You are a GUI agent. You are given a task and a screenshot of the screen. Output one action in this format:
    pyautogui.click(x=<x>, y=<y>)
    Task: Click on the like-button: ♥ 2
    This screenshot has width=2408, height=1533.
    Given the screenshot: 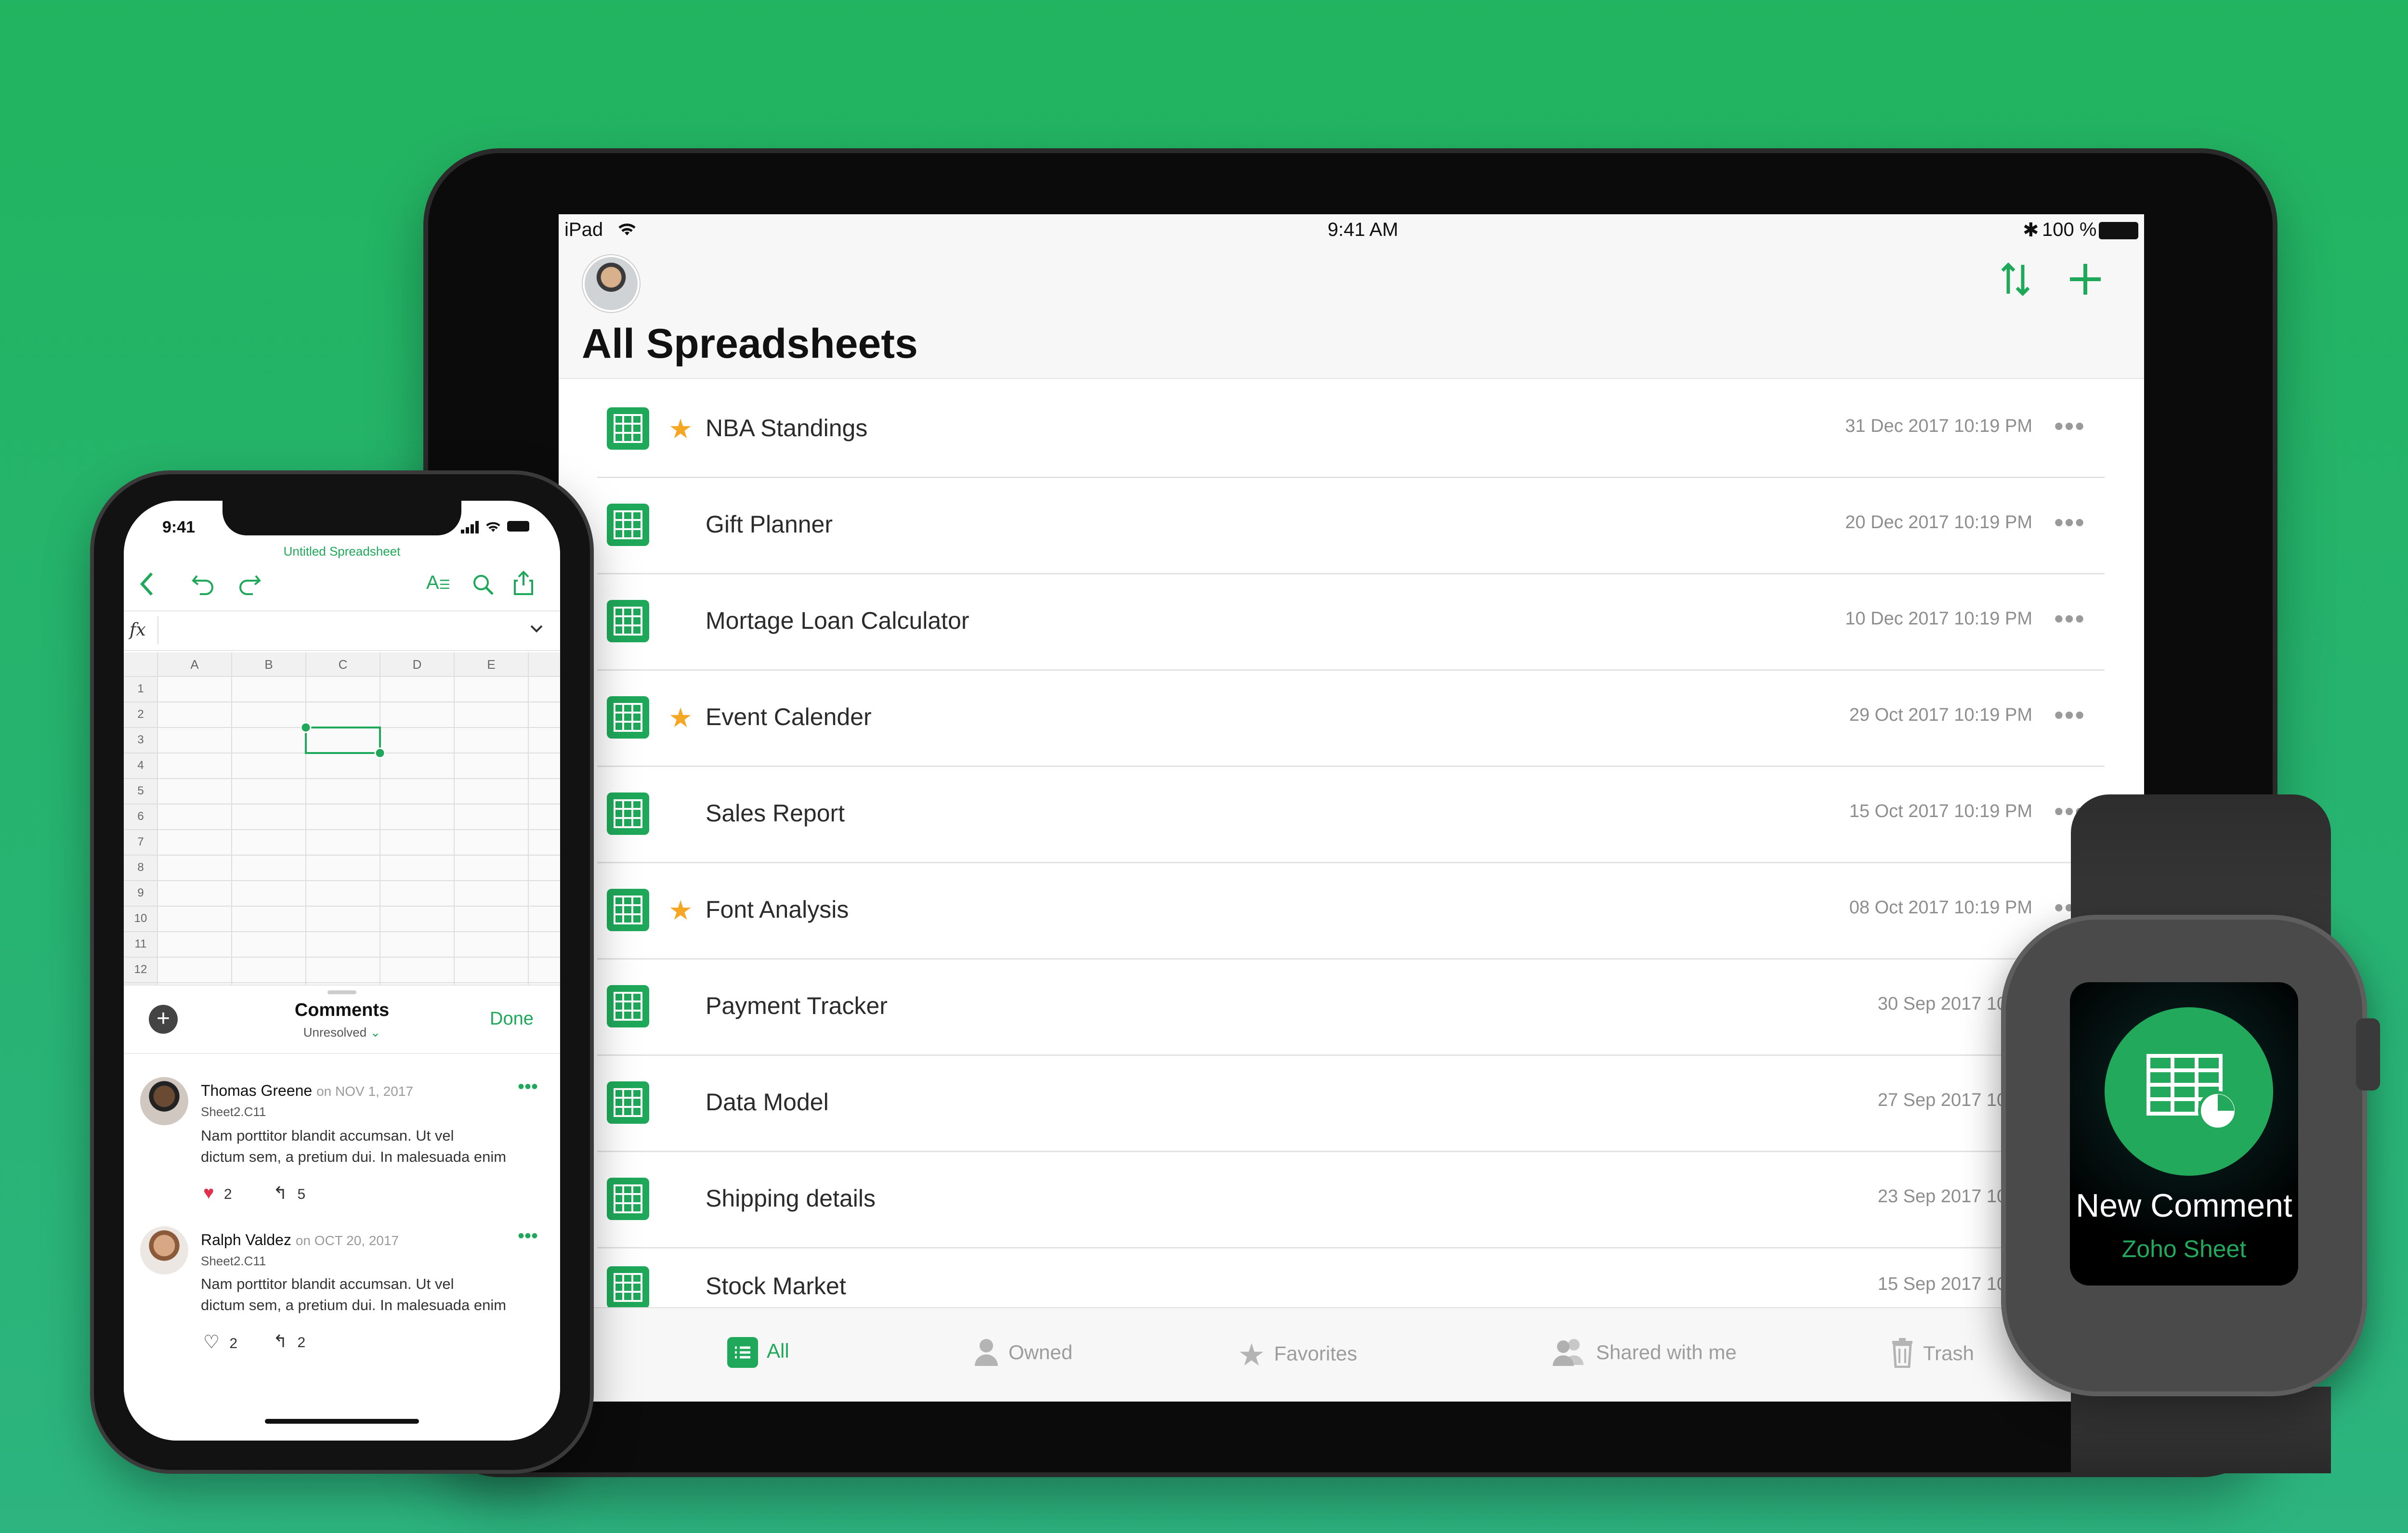 What is the action you would take?
    pyautogui.click(x=217, y=1193)
    